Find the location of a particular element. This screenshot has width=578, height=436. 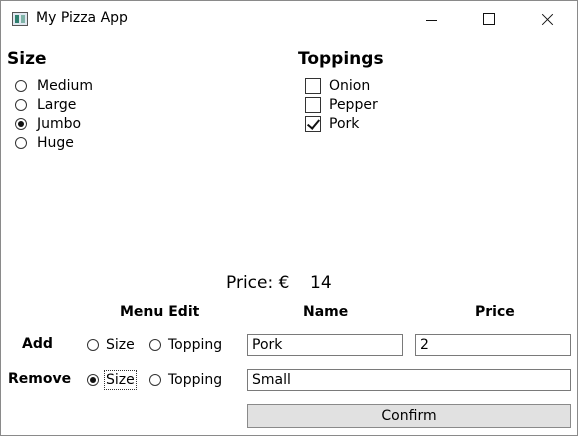

topping-option-label: Pepper is located at coordinates (353, 105).